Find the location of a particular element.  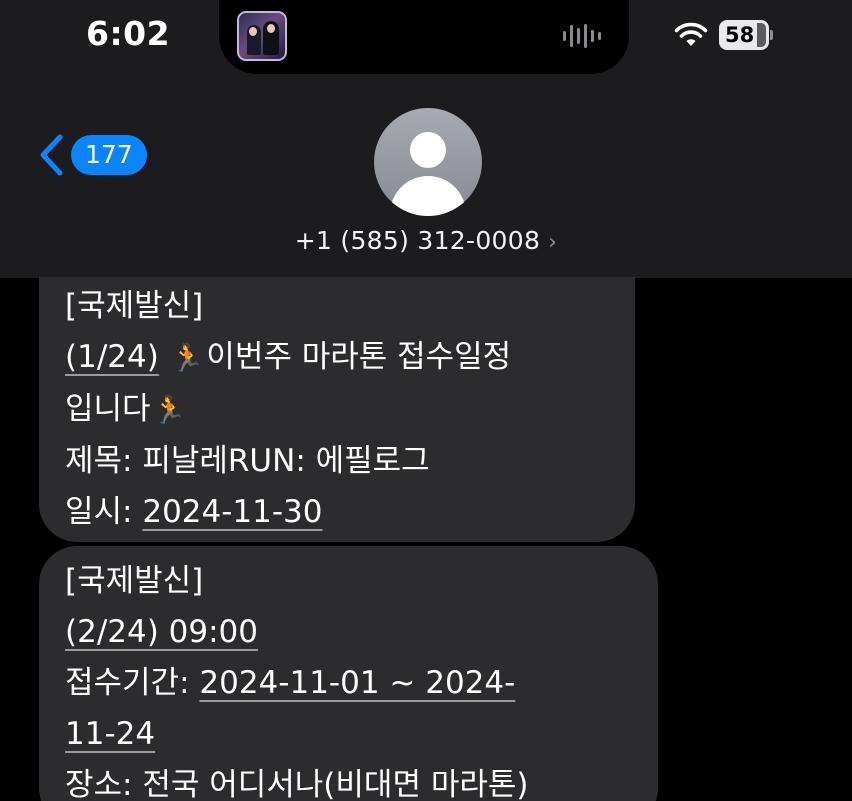

contact-details-link: +1 (585) 312-0008 › is located at coordinates (426, 240).